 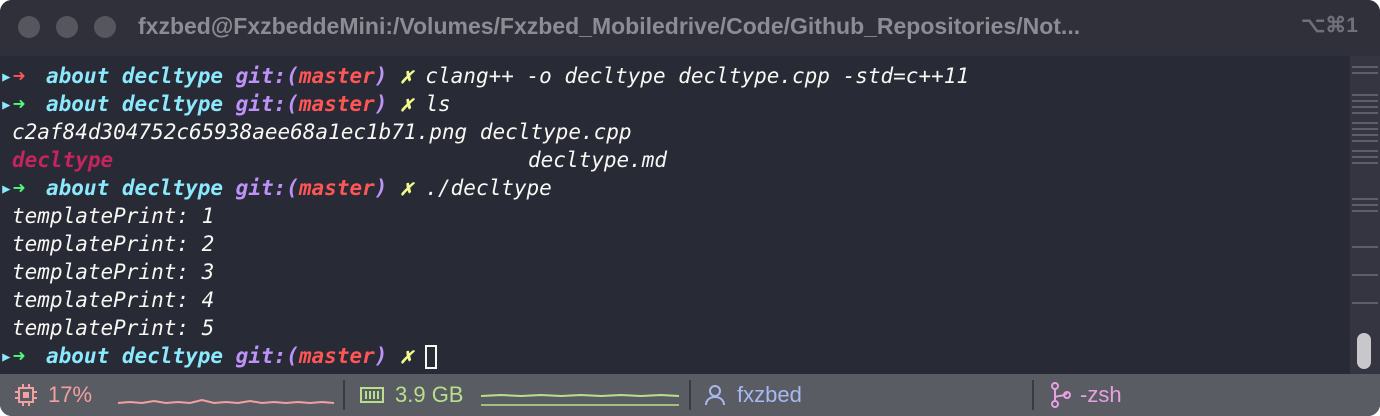 What do you see at coordinates (690, 395) in the screenshot?
I see `status-bar: 17% 3.9 GB fxzbed -zsh` at bounding box center [690, 395].